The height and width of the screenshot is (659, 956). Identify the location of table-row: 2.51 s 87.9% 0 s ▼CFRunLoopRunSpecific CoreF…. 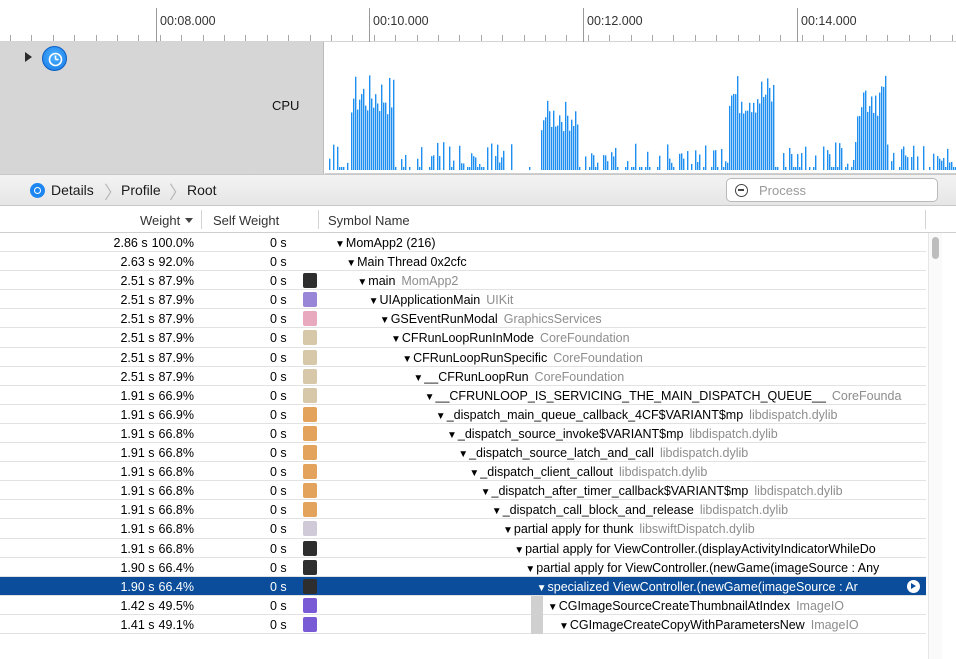
(463, 357).